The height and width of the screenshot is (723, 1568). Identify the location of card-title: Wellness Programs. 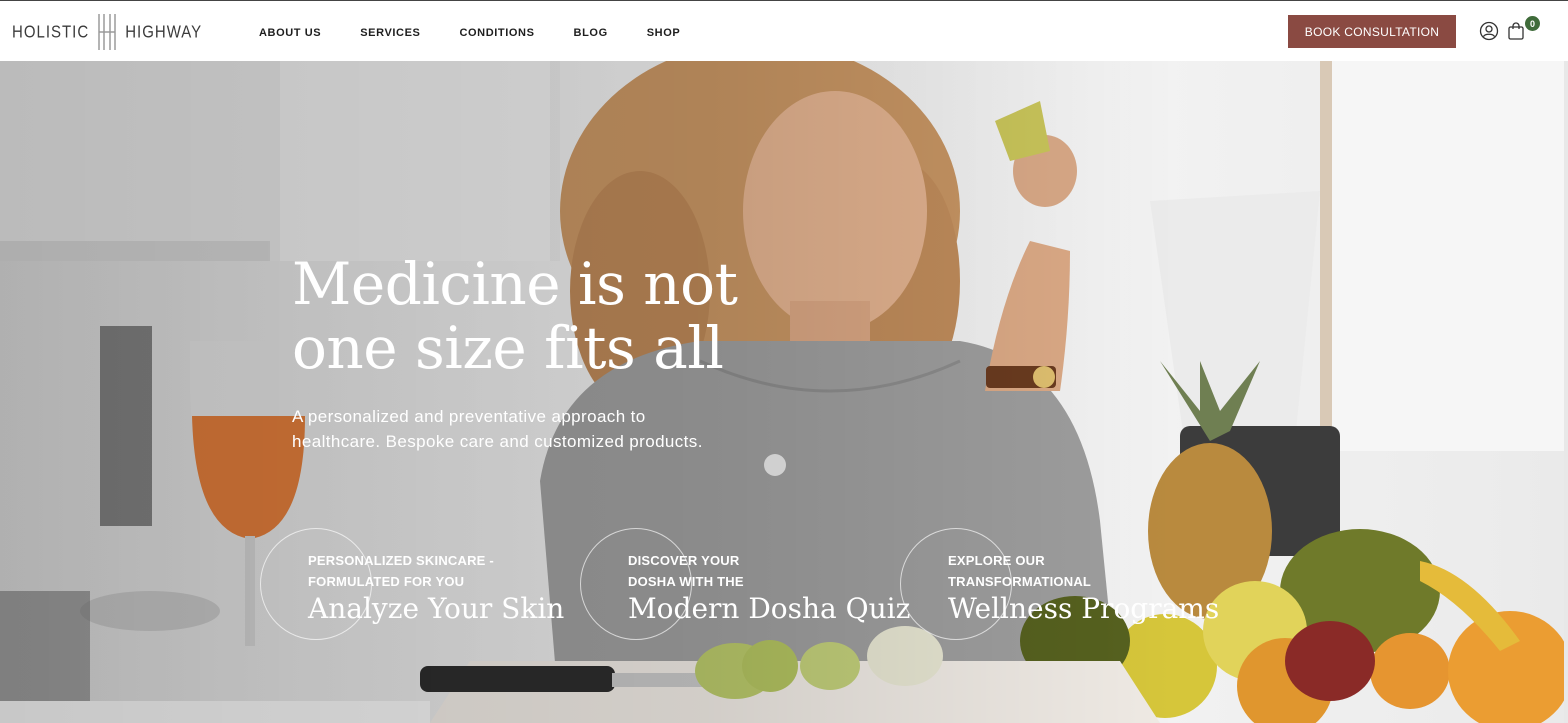
(1083, 608).